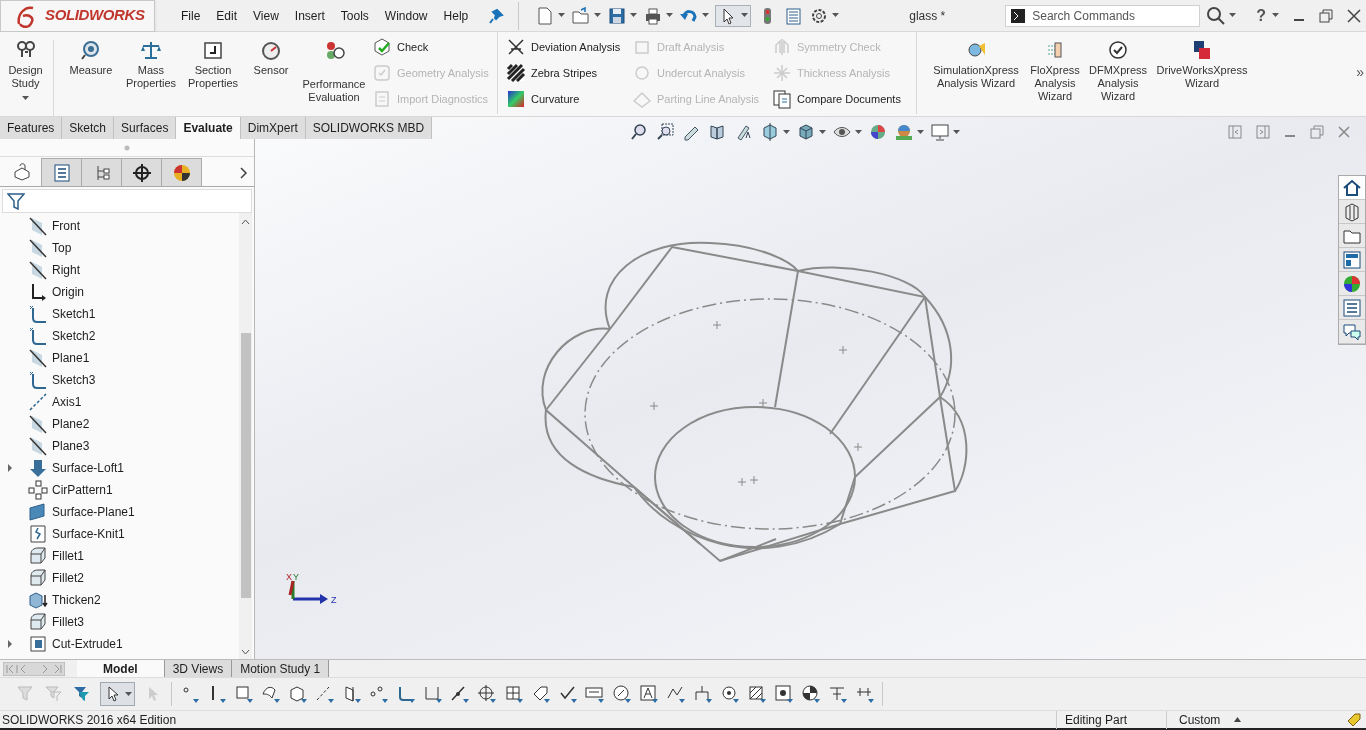 Image resolution: width=1366 pixels, height=730 pixels. I want to click on ribbon-button: DriveWorksXpress Wizard, so click(1202, 65).